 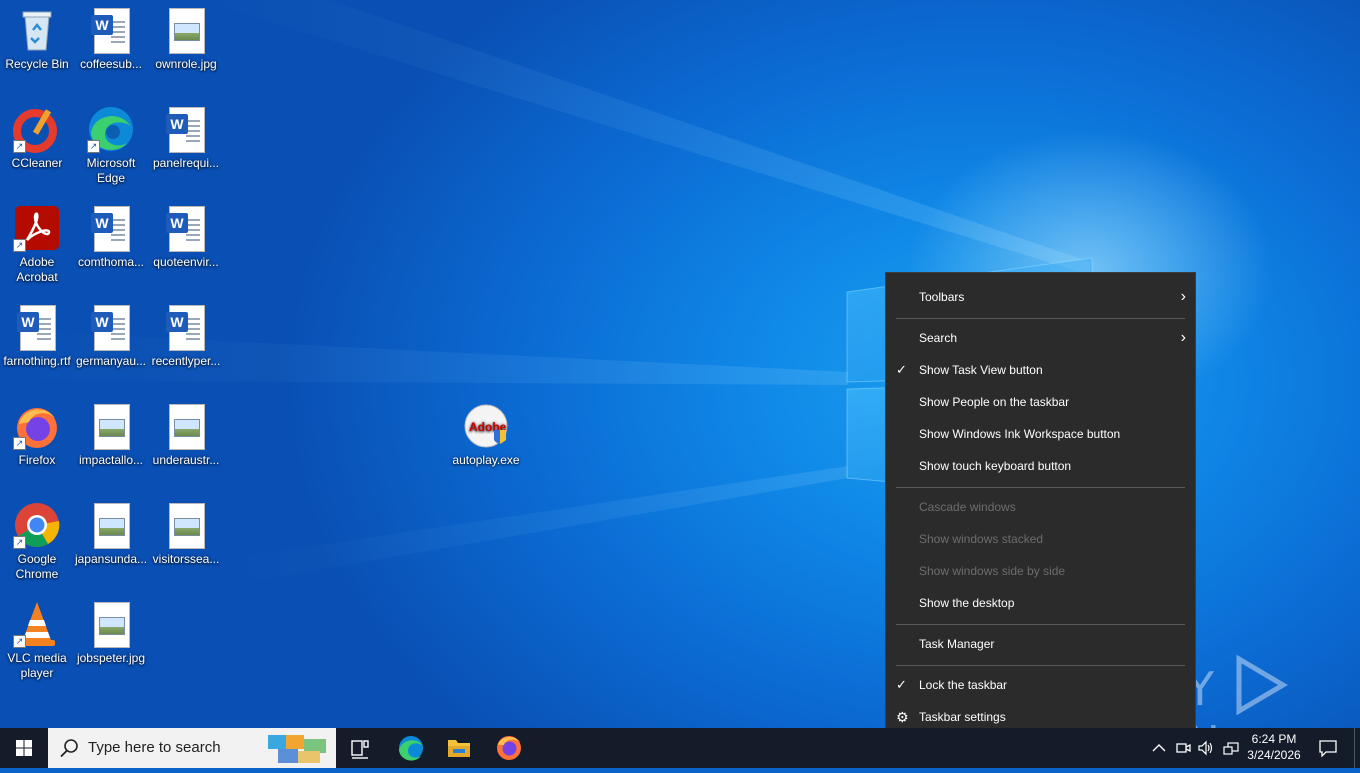 I want to click on menu-item-show-task-view: ✓ Show Task View button, so click(x=1040, y=370).